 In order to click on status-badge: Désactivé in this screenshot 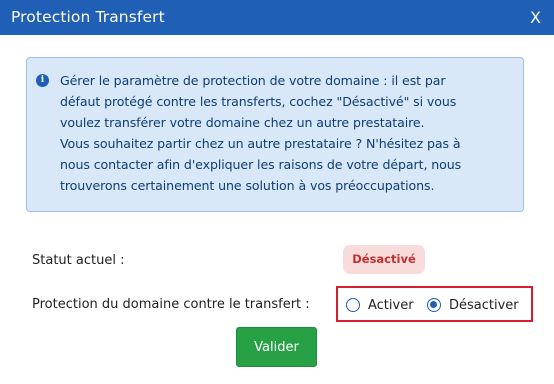, I will do `click(384, 259)`.